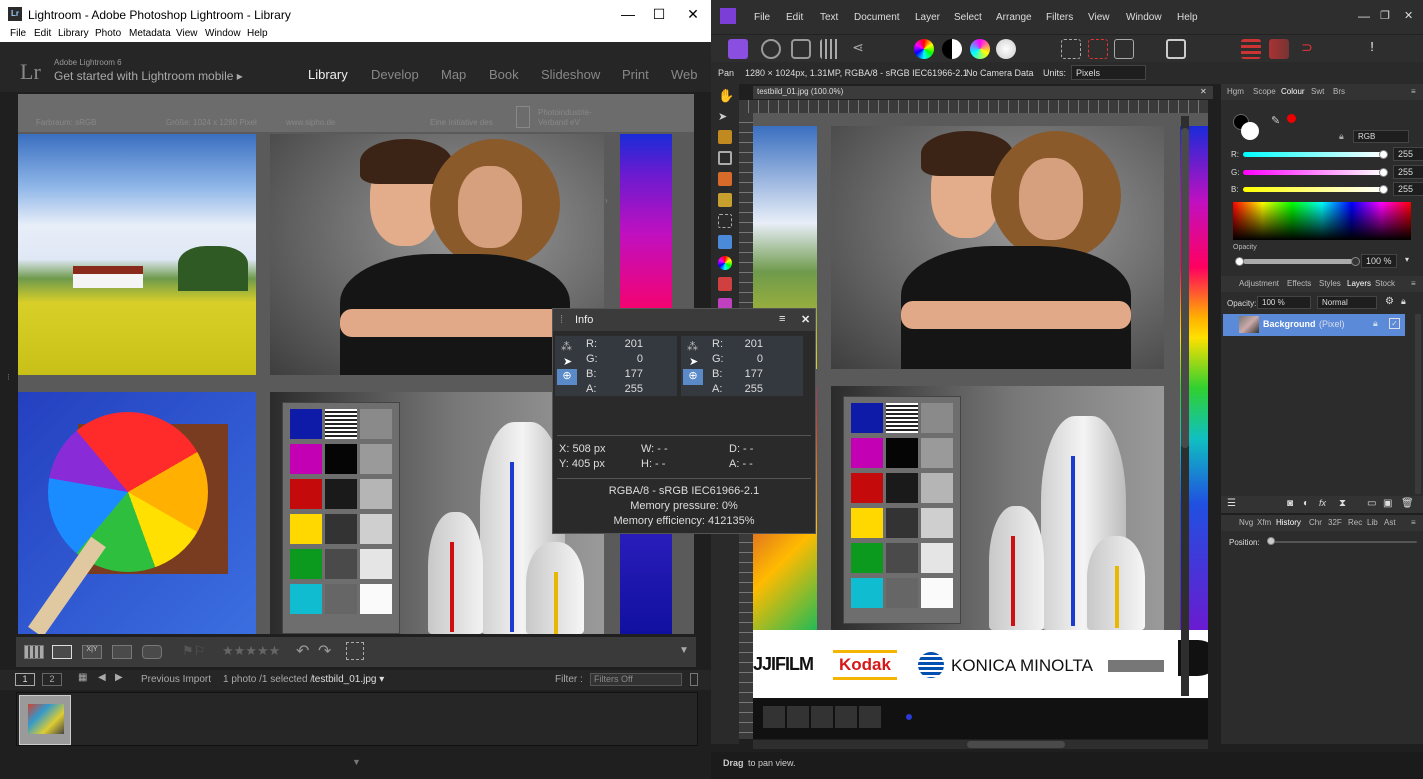  Describe the element at coordinates (1246, 522) in the screenshot. I see `tab-navigator: Nvg` at that location.